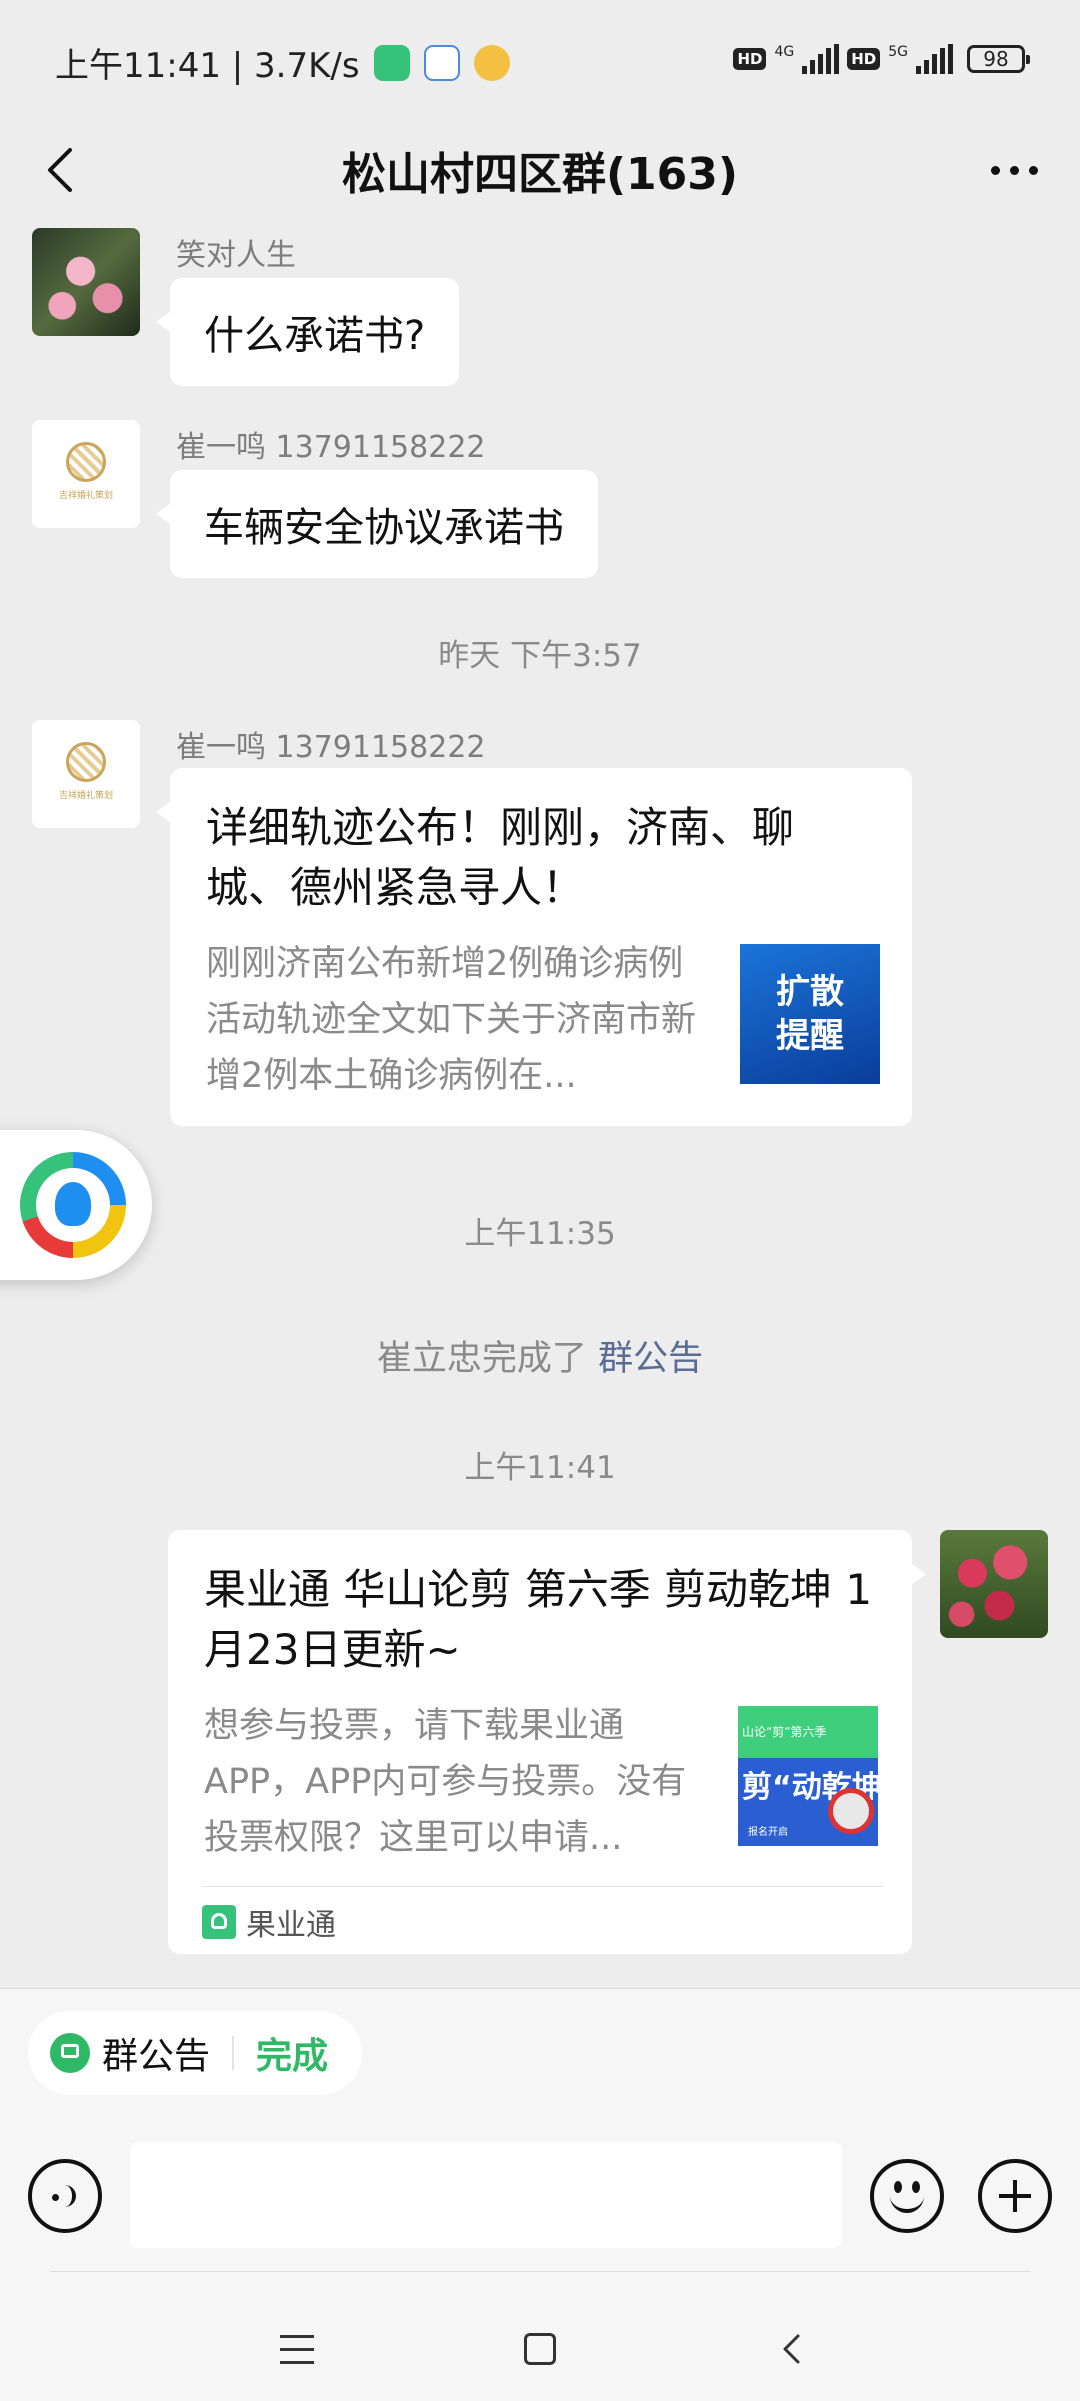  I want to click on thumbnail-text-line1: 扩散, so click(810, 992).